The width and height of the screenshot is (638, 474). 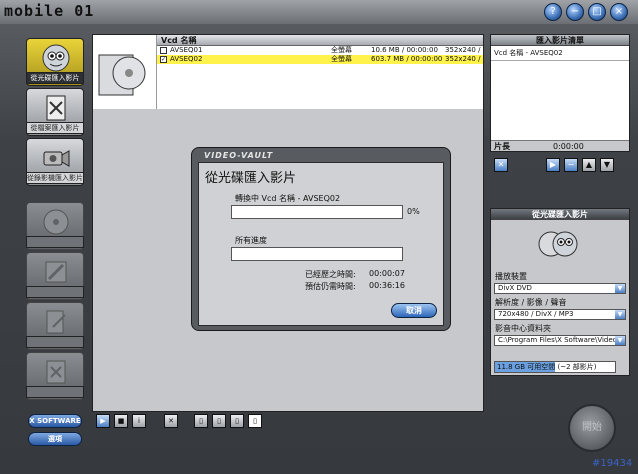 I want to click on info-icon: i, so click(x=139, y=421).